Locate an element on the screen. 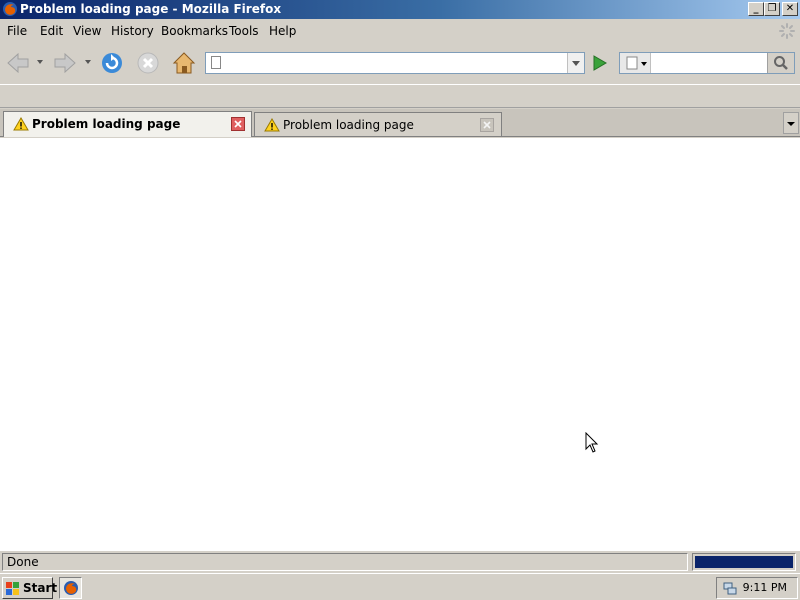 The width and height of the screenshot is (800, 600). minimize-button: _ is located at coordinates (756, 9).